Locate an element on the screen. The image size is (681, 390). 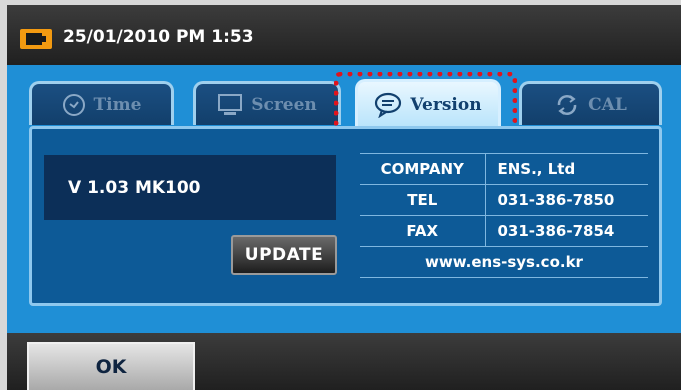
speech-bubble-icon is located at coordinates (388, 105).